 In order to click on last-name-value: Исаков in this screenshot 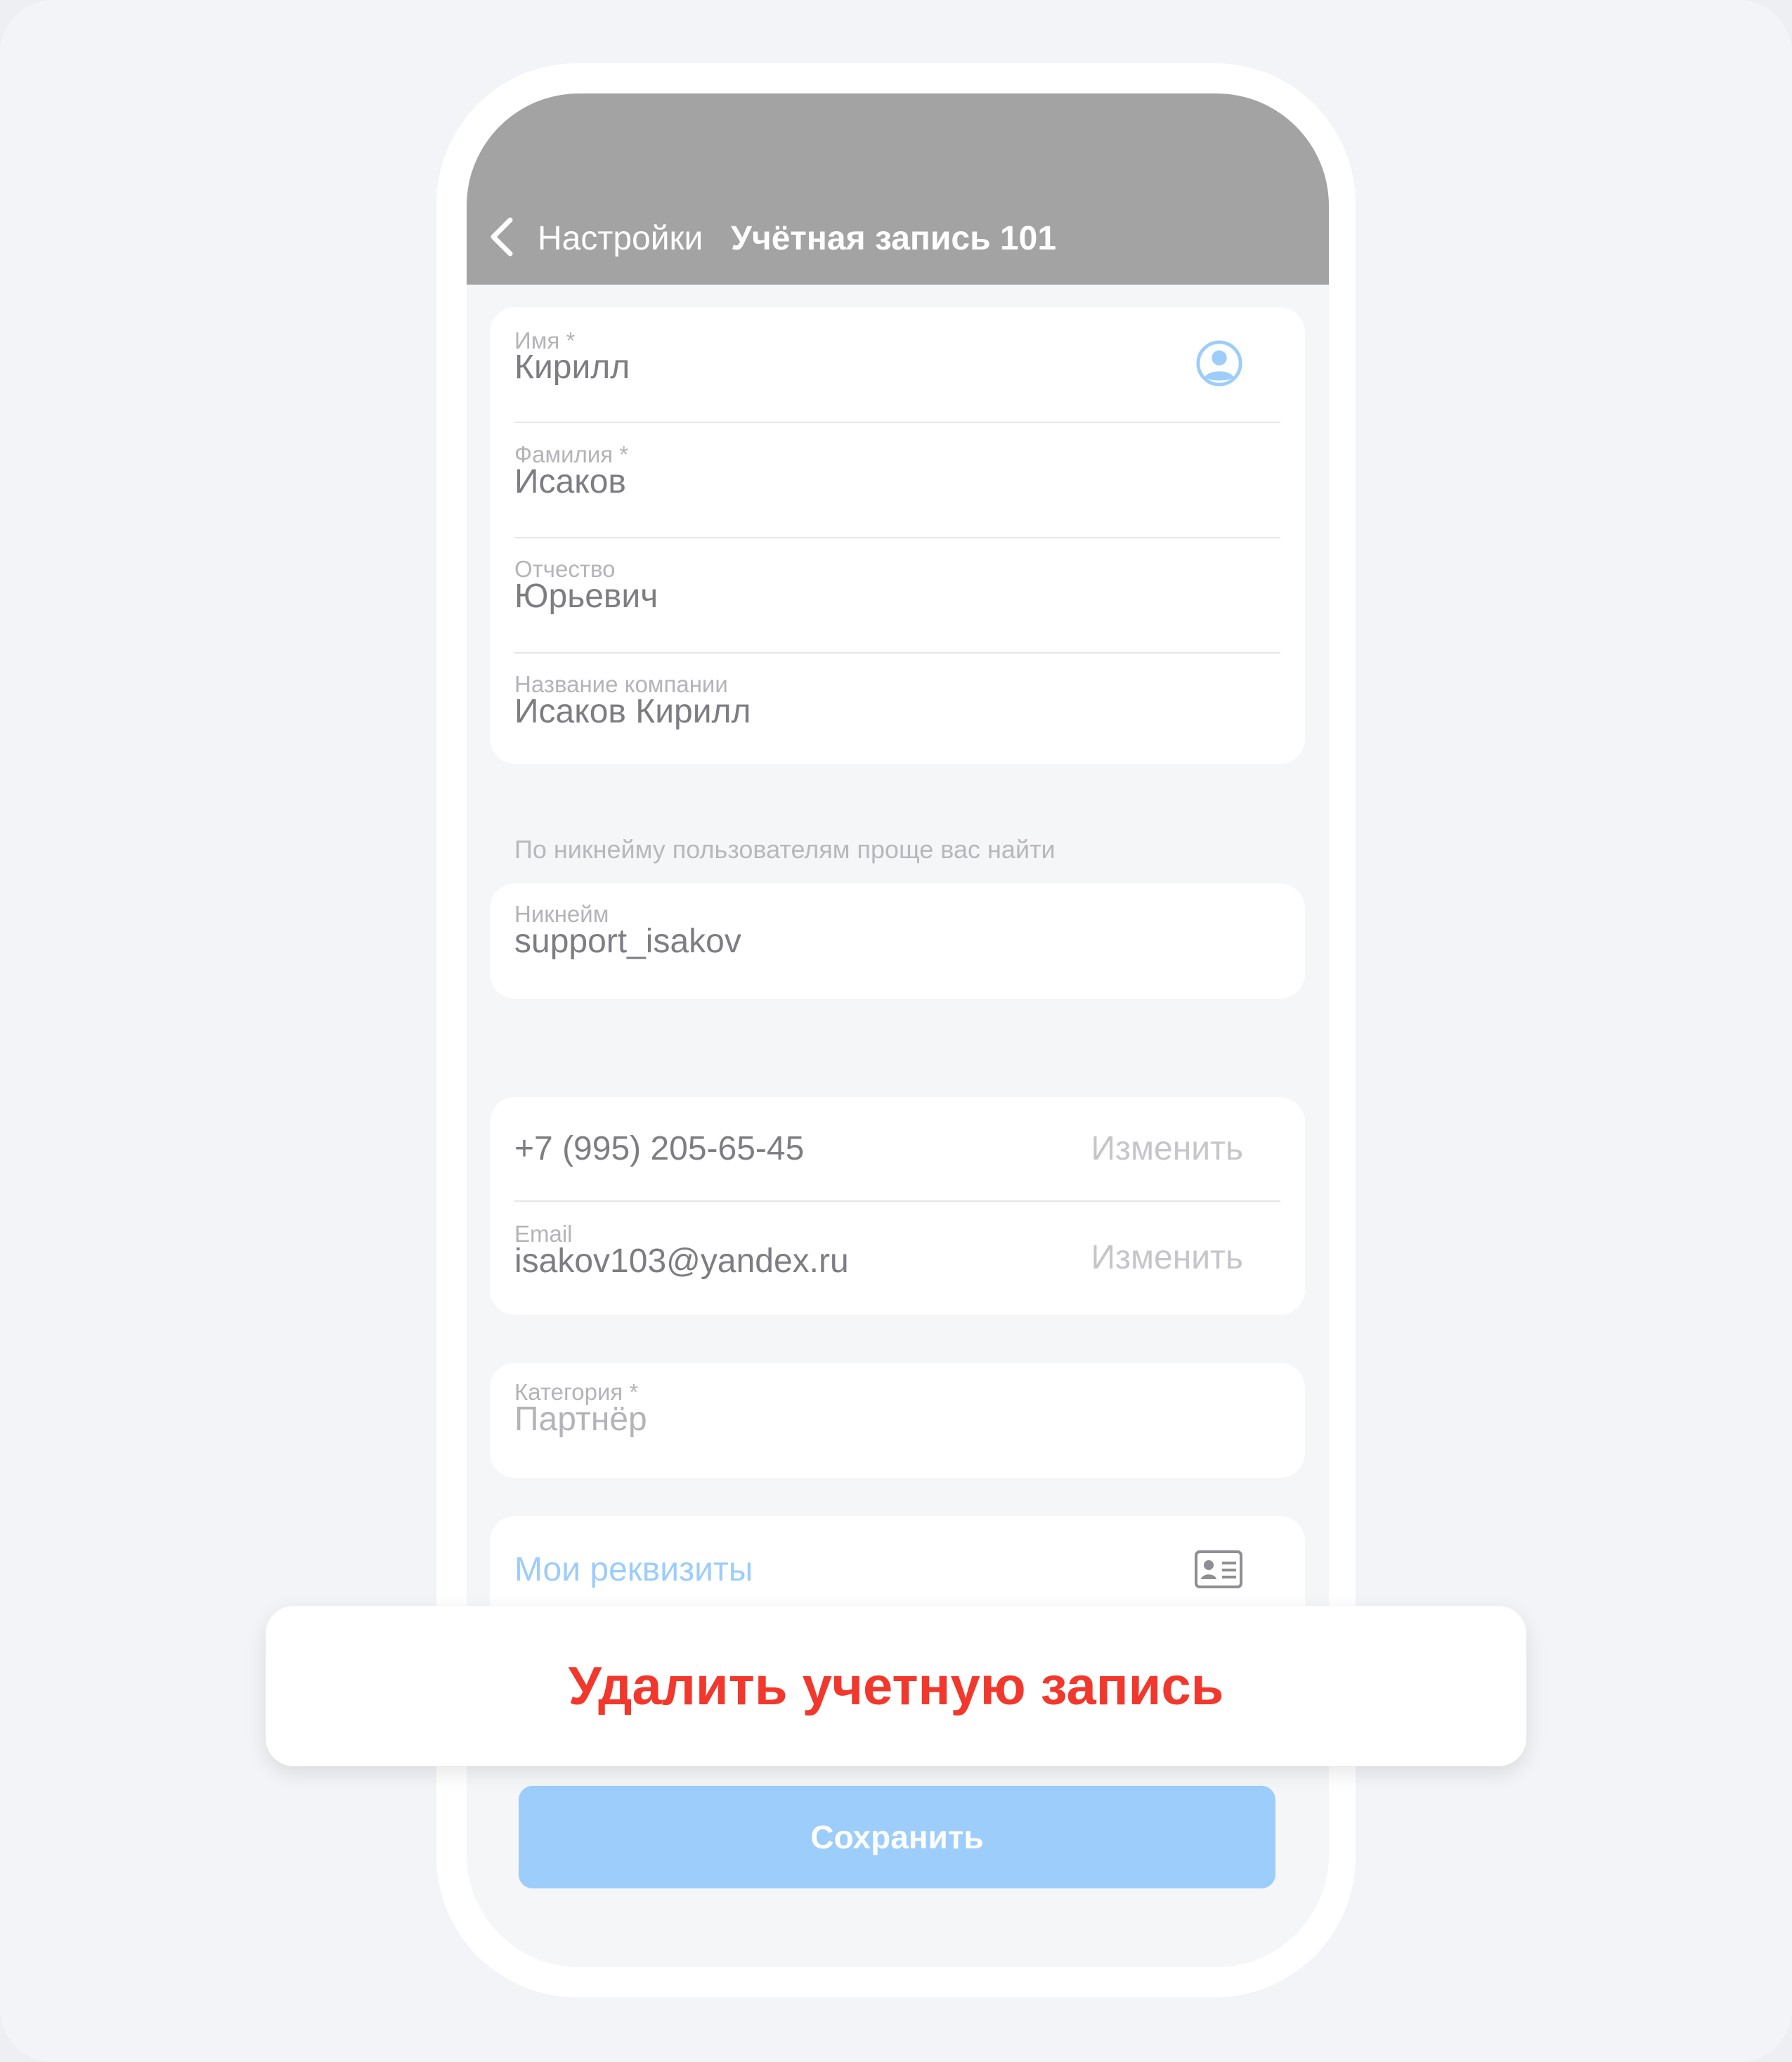, I will do `click(570, 482)`.